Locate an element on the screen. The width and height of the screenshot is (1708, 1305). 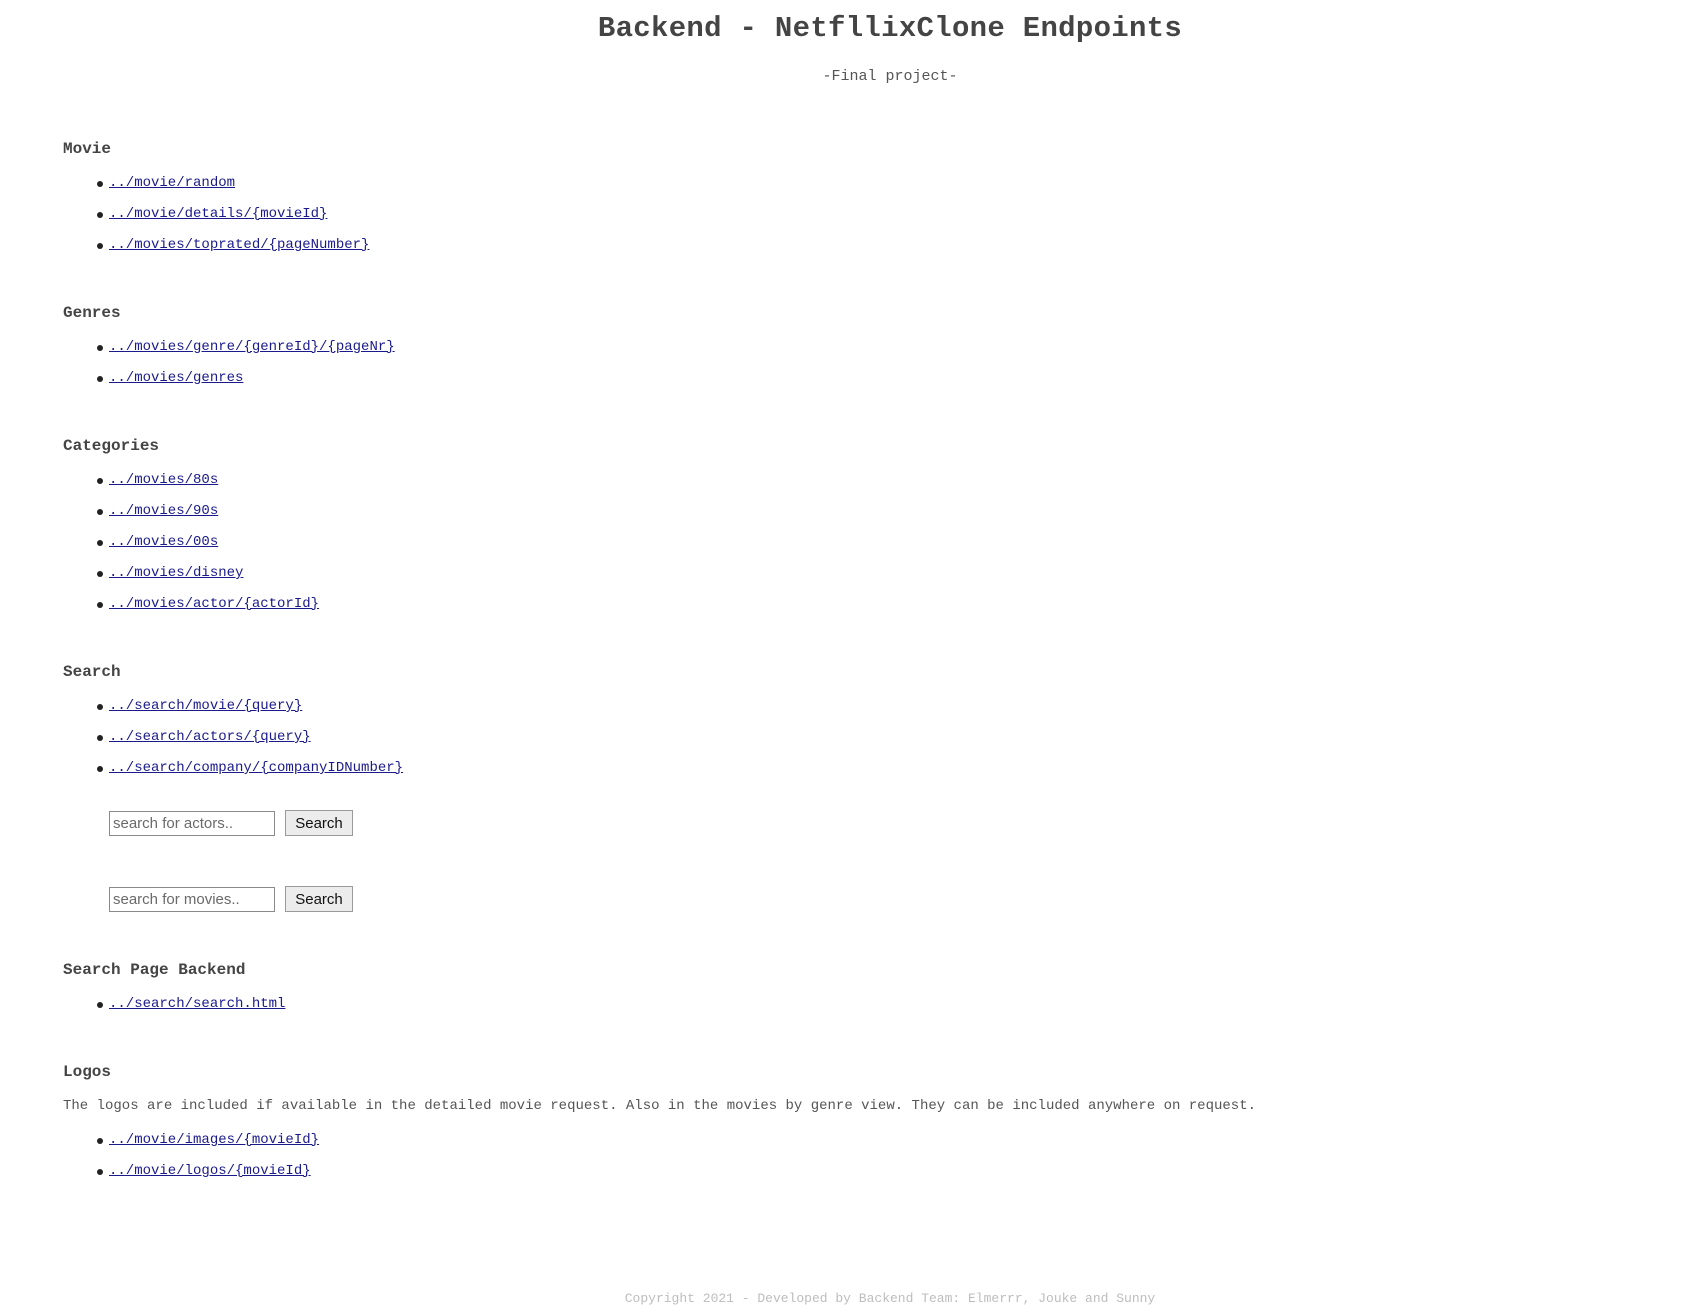
list-item: ../movies/disney is located at coordinates (191, 577).